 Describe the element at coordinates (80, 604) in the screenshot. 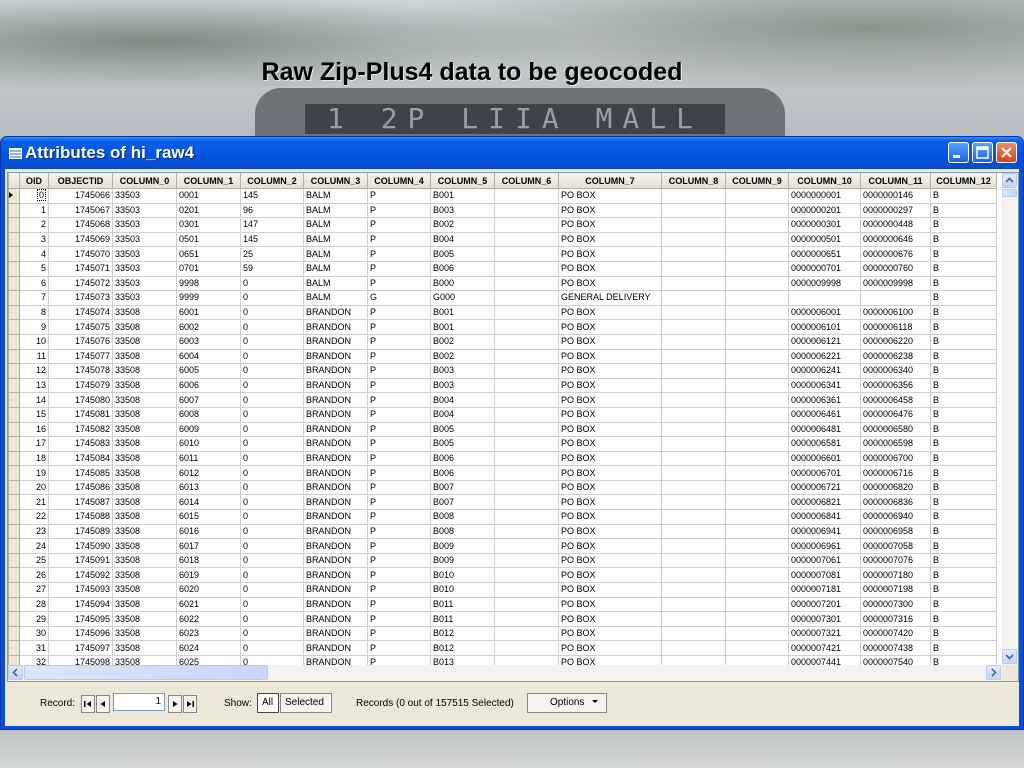

I see `table-cell: 1745094` at that location.